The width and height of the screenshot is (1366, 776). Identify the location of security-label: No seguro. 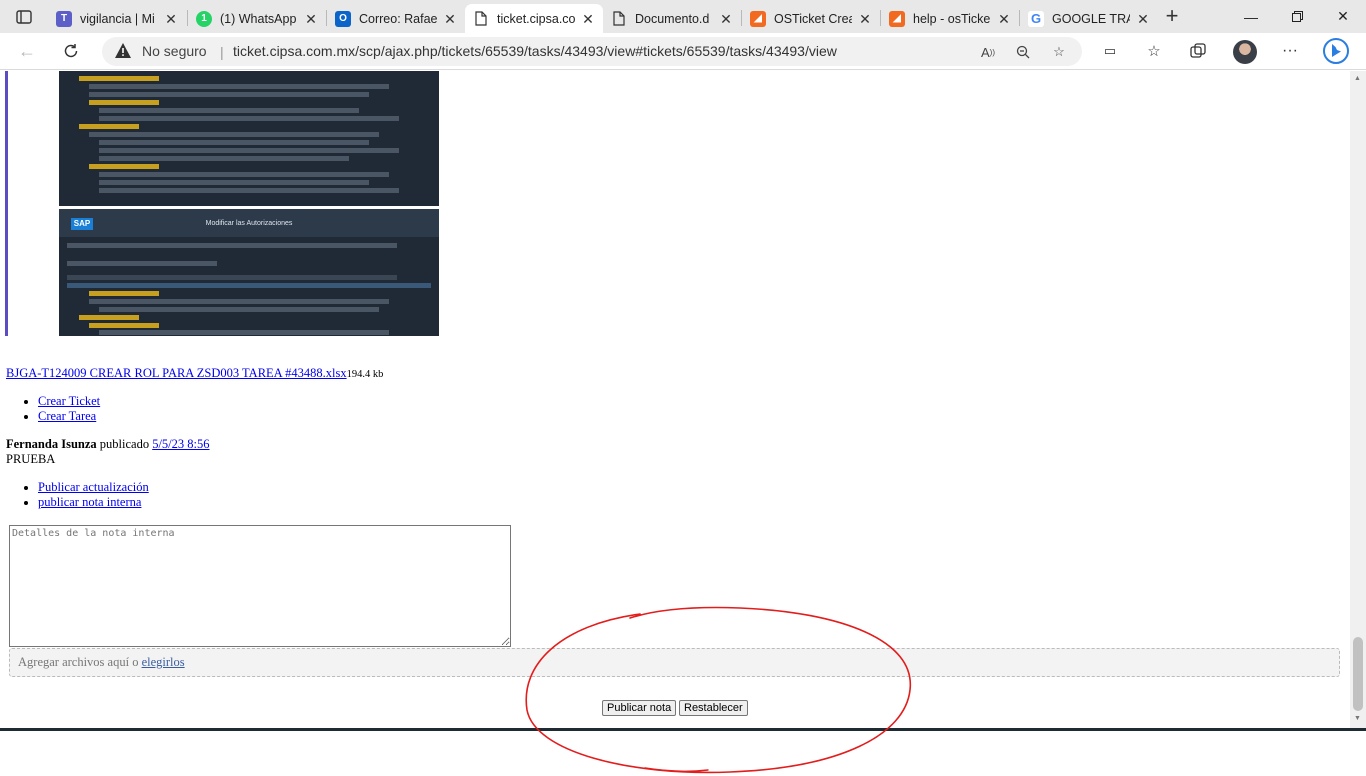
(174, 51).